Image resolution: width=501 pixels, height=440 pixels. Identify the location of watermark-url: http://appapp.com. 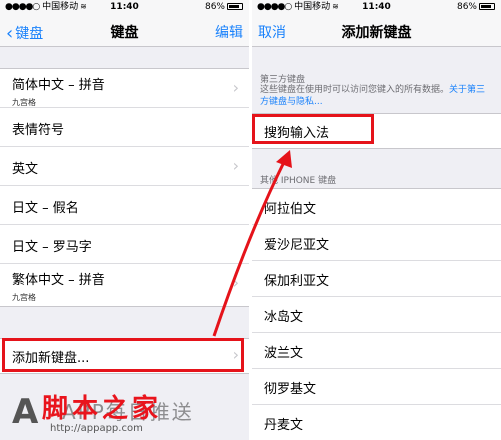
(96, 428).